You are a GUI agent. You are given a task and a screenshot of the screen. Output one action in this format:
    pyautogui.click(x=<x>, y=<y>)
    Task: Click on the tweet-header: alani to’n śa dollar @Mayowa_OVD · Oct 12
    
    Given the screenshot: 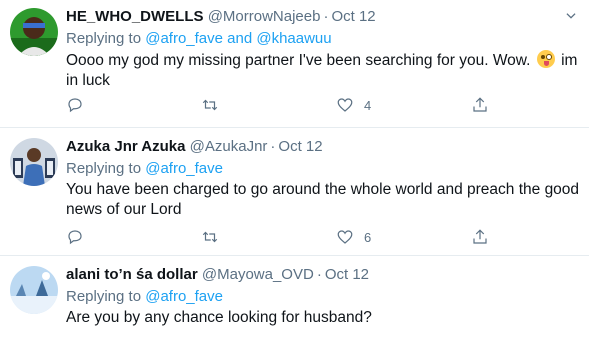 What is the action you would take?
    pyautogui.click(x=217, y=274)
    